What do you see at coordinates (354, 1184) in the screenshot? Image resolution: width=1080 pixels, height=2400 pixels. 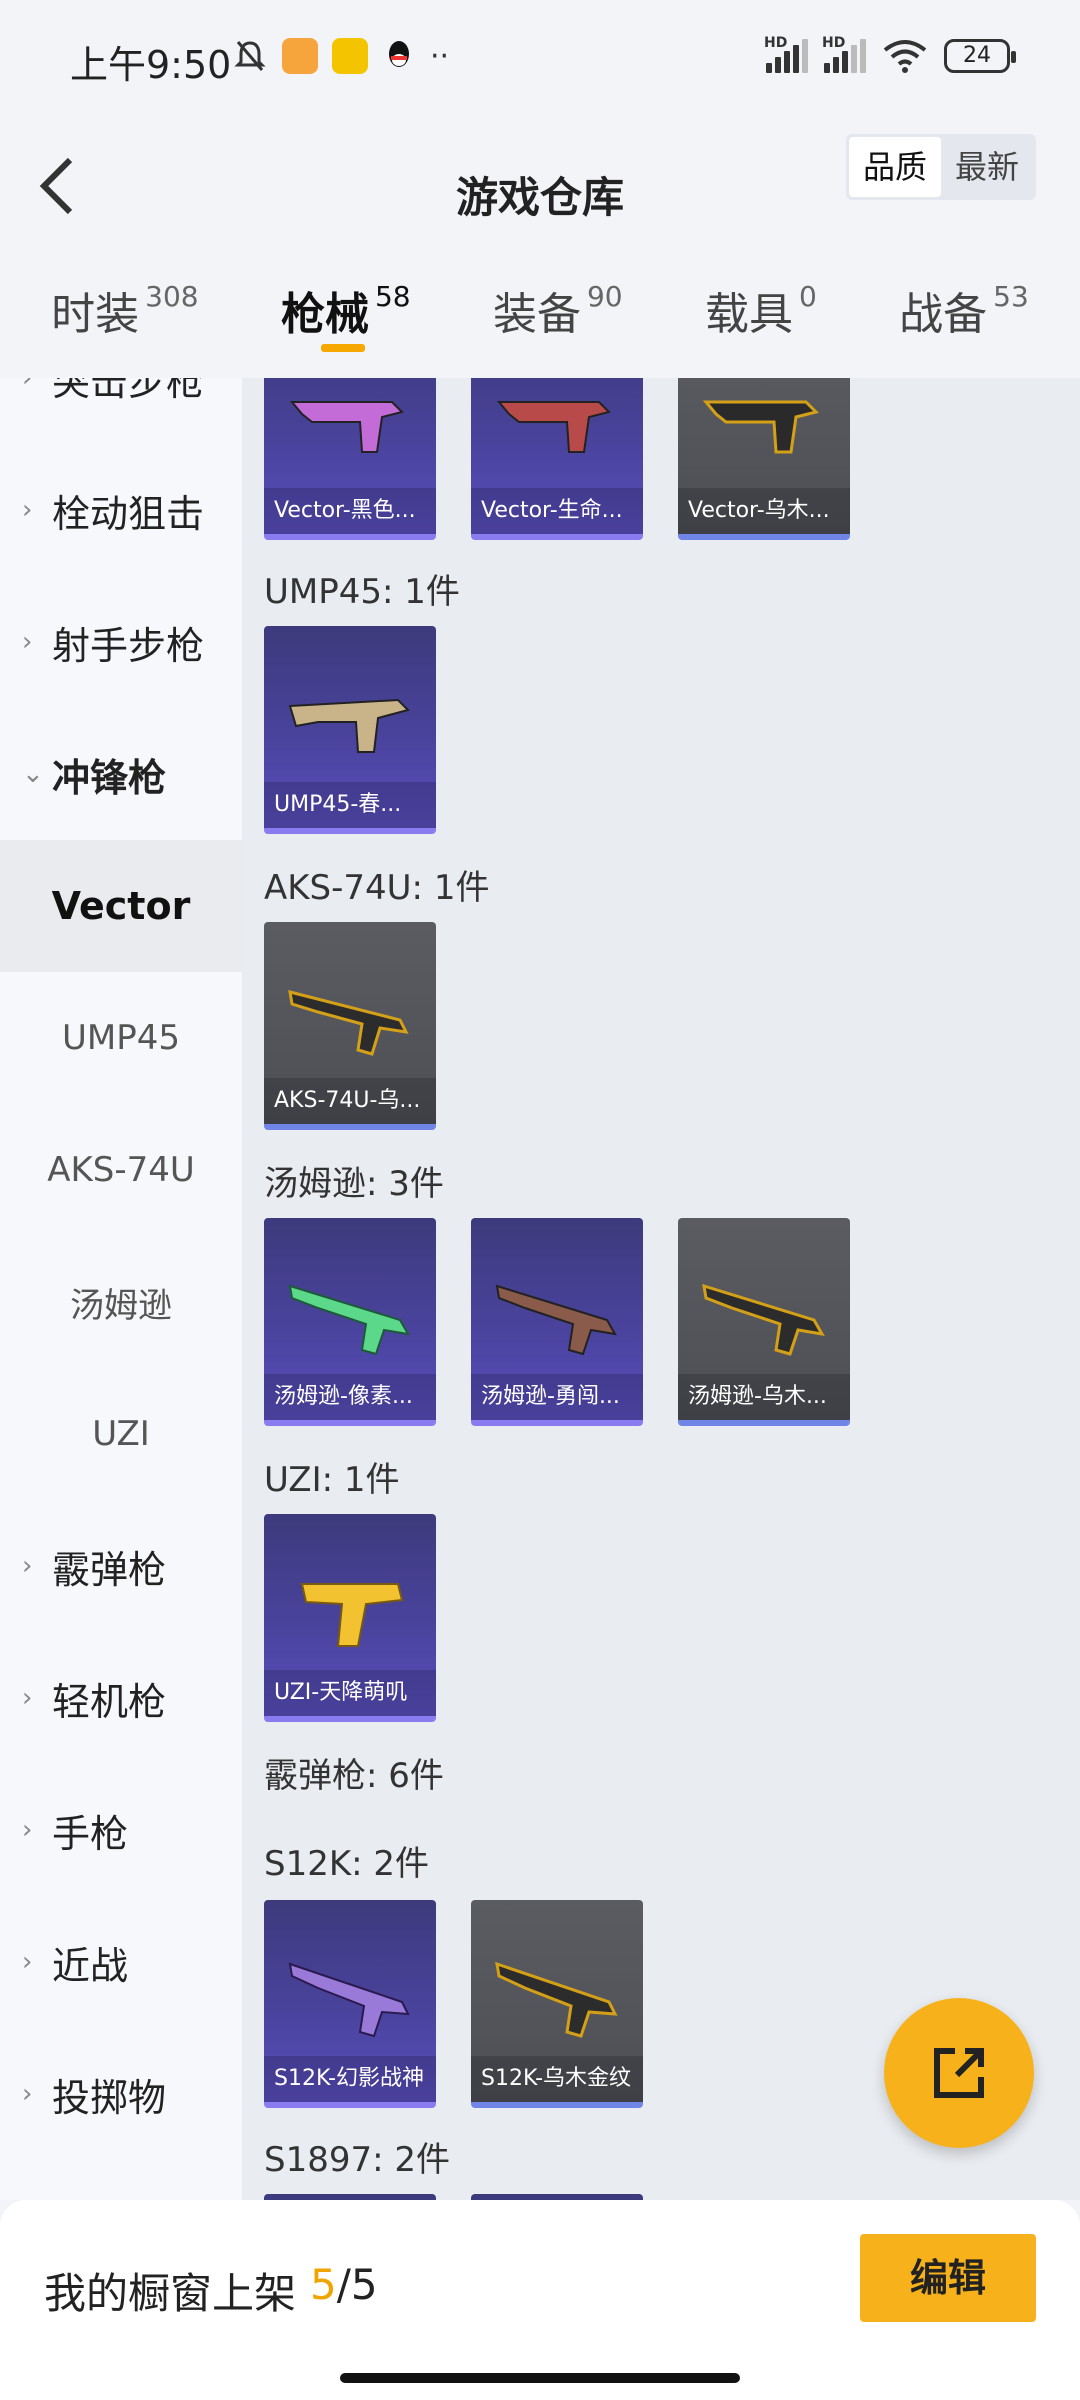 I see `section-title-thompson: 汤姆逊: 3件` at bounding box center [354, 1184].